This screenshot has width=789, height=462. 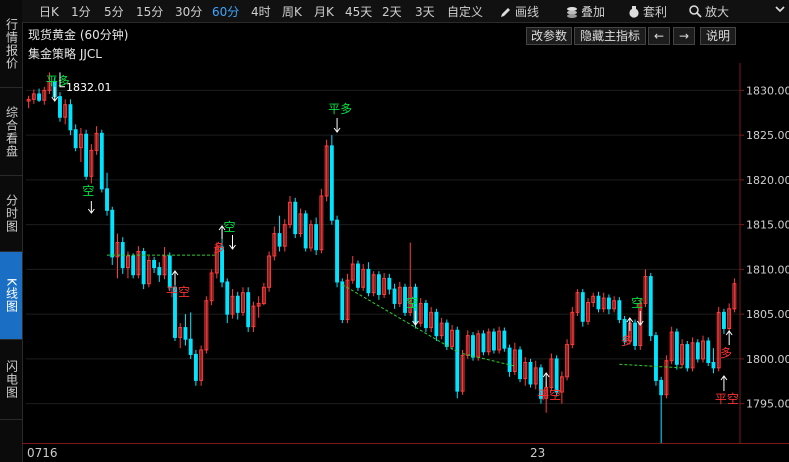 What do you see at coordinates (340, 109) in the screenshot?
I see `signal-label: 平多` at bounding box center [340, 109].